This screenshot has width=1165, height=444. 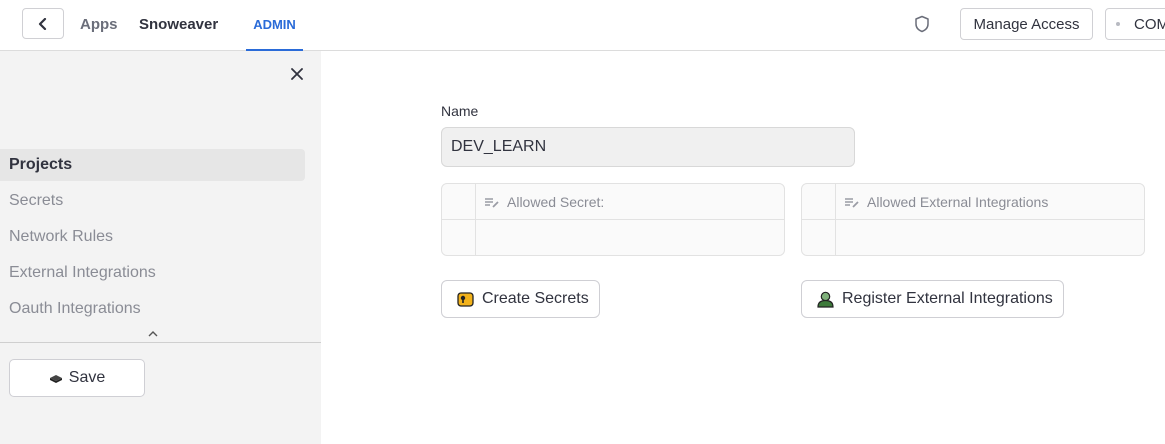 I want to click on create-secrets-label: Create Secrets, so click(x=535, y=298).